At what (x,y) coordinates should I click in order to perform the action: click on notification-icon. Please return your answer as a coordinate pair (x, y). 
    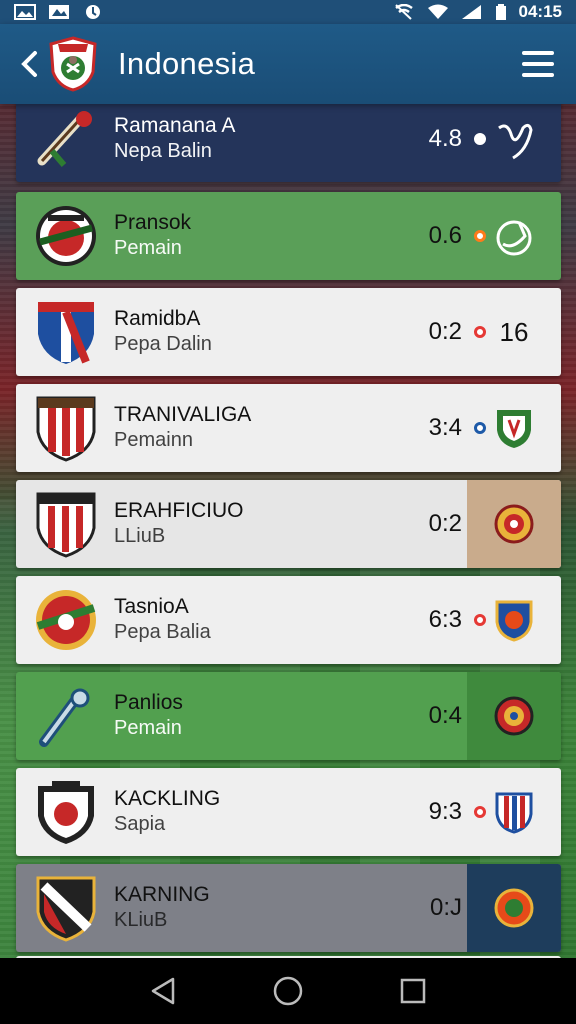
    Looking at the image, I should click on (93, 12).